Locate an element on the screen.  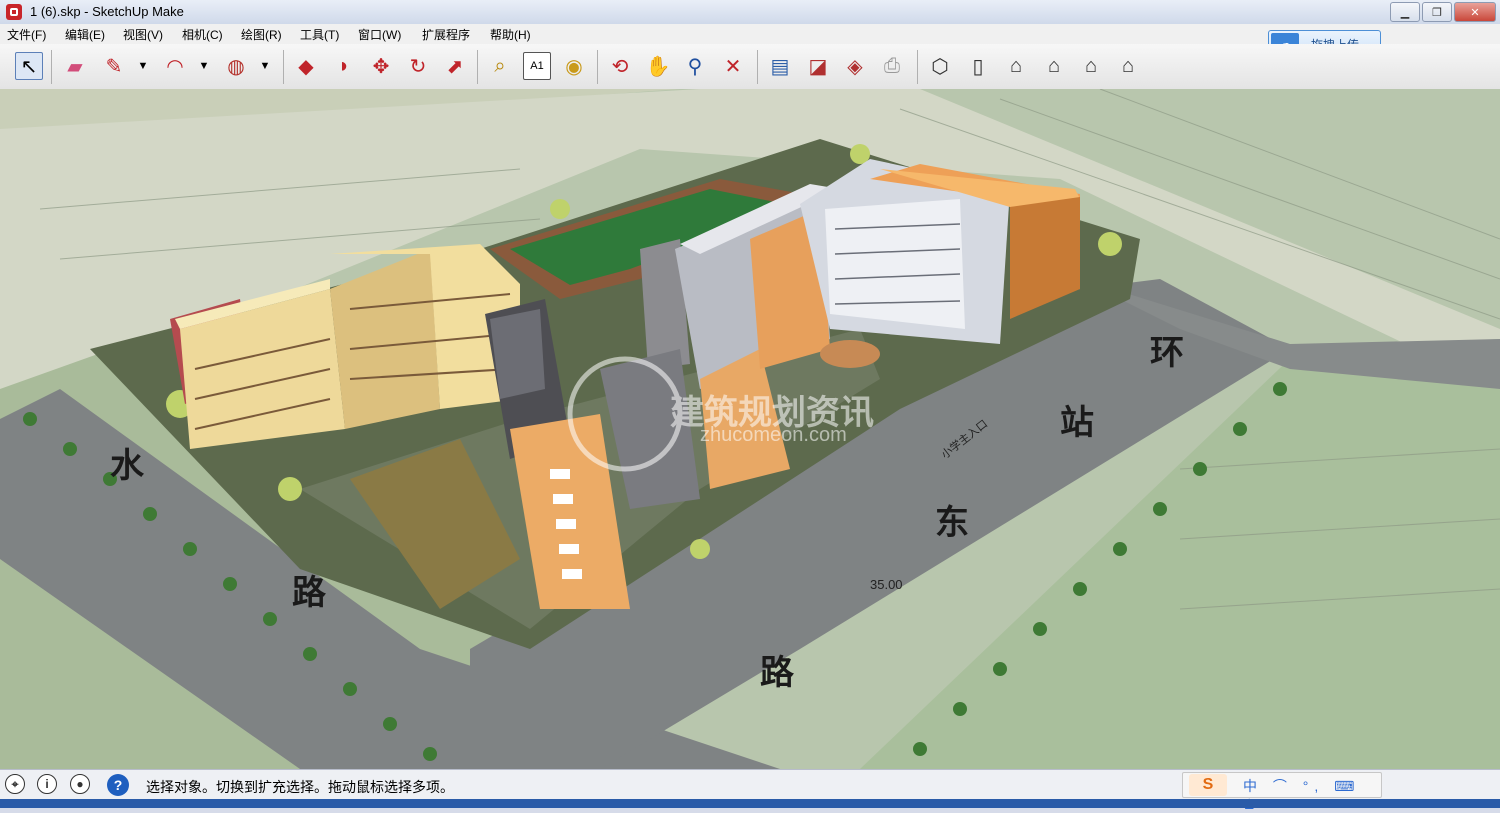
shape-dropdown-icon: ▼ is located at coordinates (265, 66).